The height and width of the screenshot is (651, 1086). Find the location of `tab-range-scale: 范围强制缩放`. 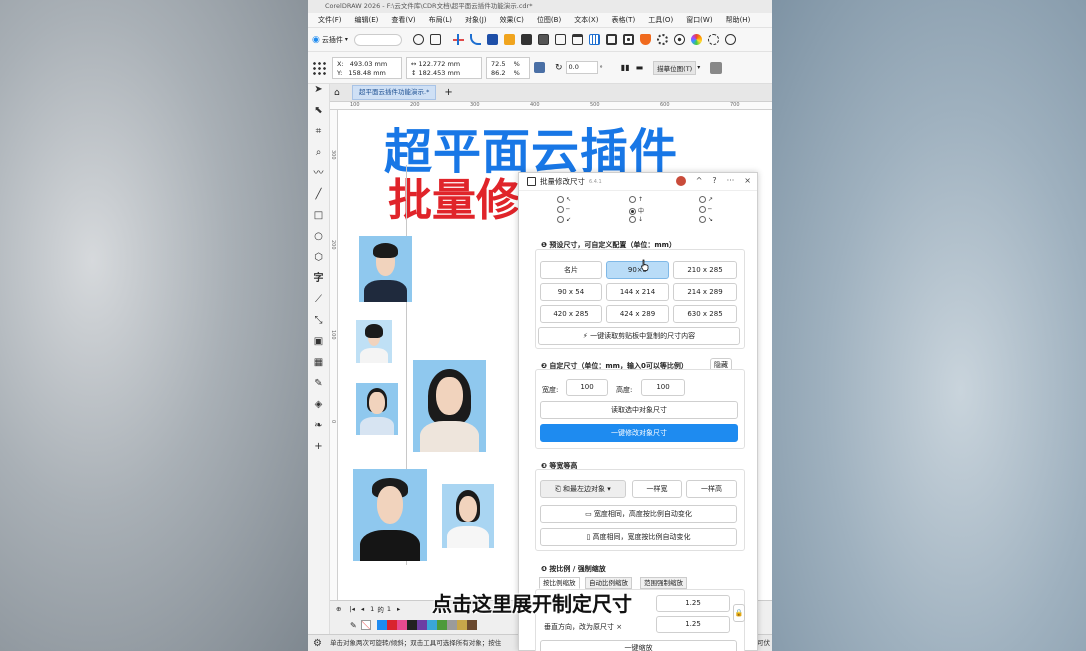

tab-range-scale: 范围强制缩放 is located at coordinates (663, 583).